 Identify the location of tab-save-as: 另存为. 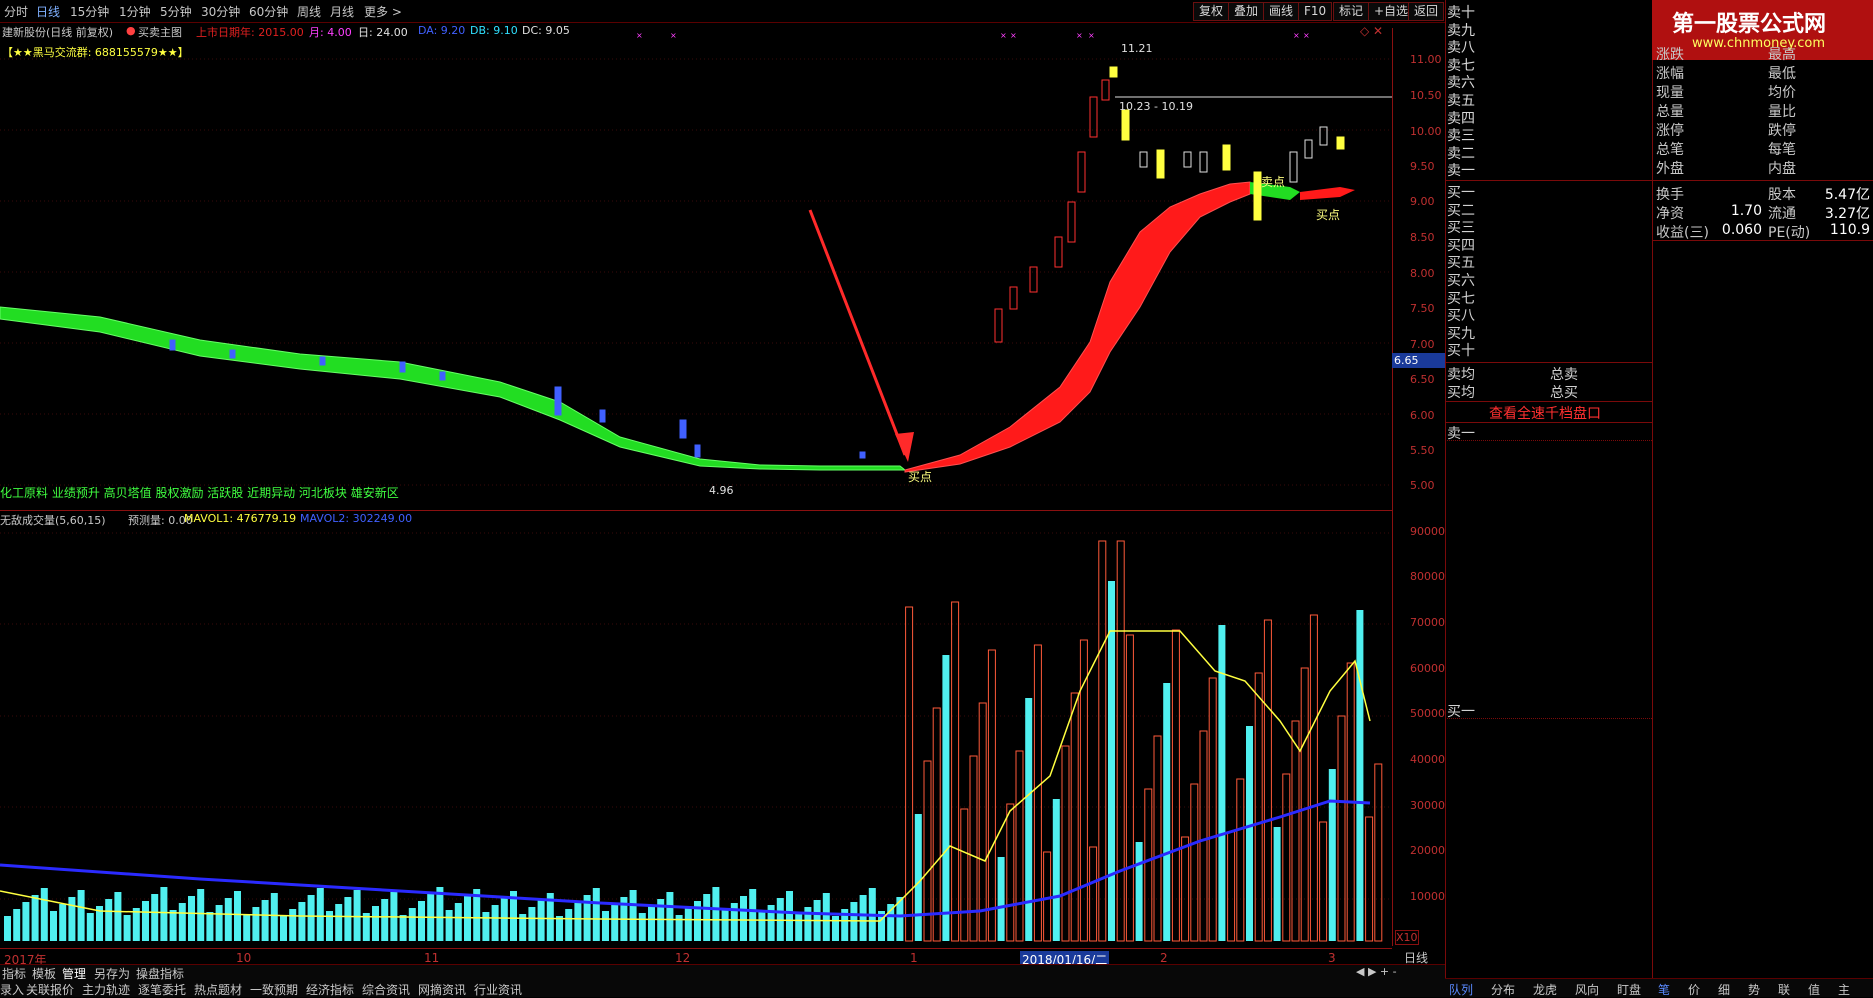
(112, 973).